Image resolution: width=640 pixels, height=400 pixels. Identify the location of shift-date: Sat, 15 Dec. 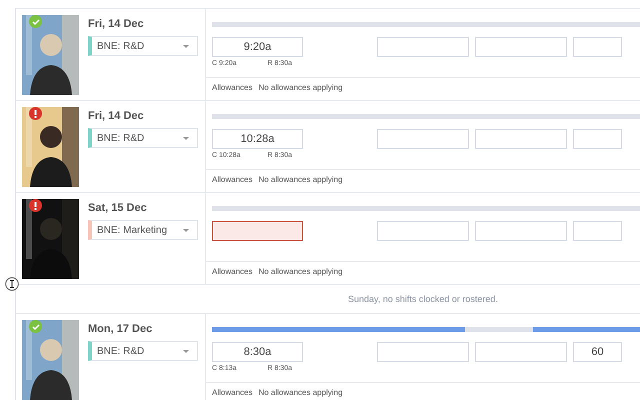
(118, 208).